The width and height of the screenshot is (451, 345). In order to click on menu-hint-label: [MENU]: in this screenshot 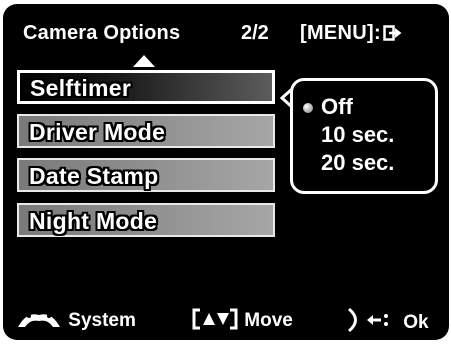, I will do `click(340, 33)`.